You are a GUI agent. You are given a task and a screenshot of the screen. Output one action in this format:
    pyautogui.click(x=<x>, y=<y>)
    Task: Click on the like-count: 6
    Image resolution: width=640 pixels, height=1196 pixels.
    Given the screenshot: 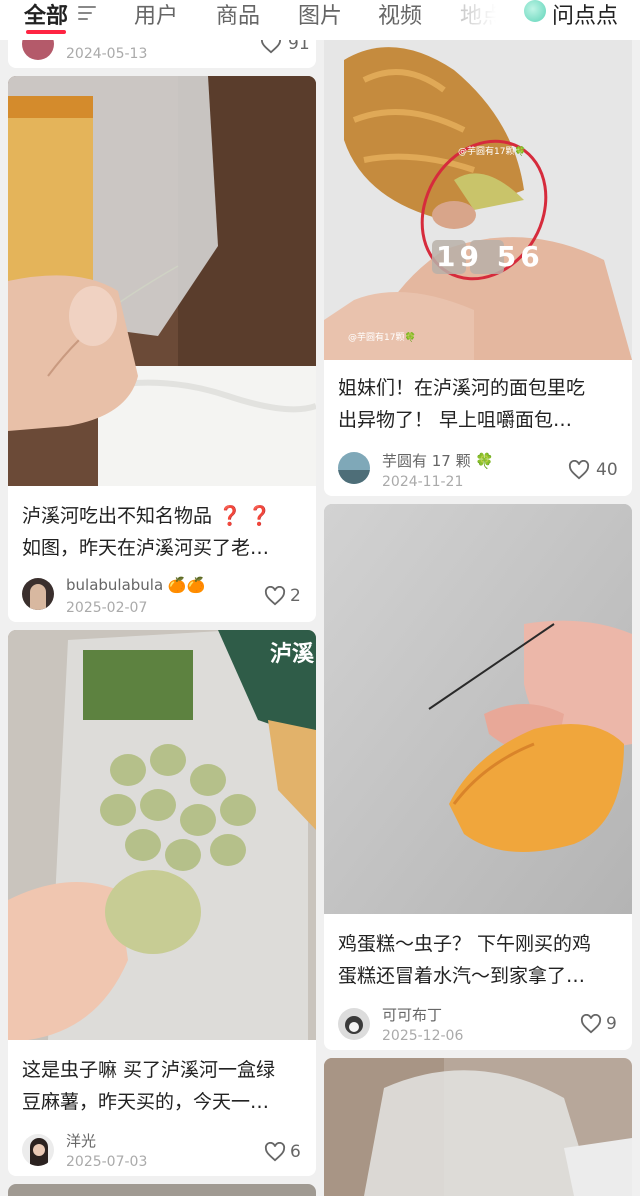 What is the action you would take?
    pyautogui.click(x=295, y=1152)
    